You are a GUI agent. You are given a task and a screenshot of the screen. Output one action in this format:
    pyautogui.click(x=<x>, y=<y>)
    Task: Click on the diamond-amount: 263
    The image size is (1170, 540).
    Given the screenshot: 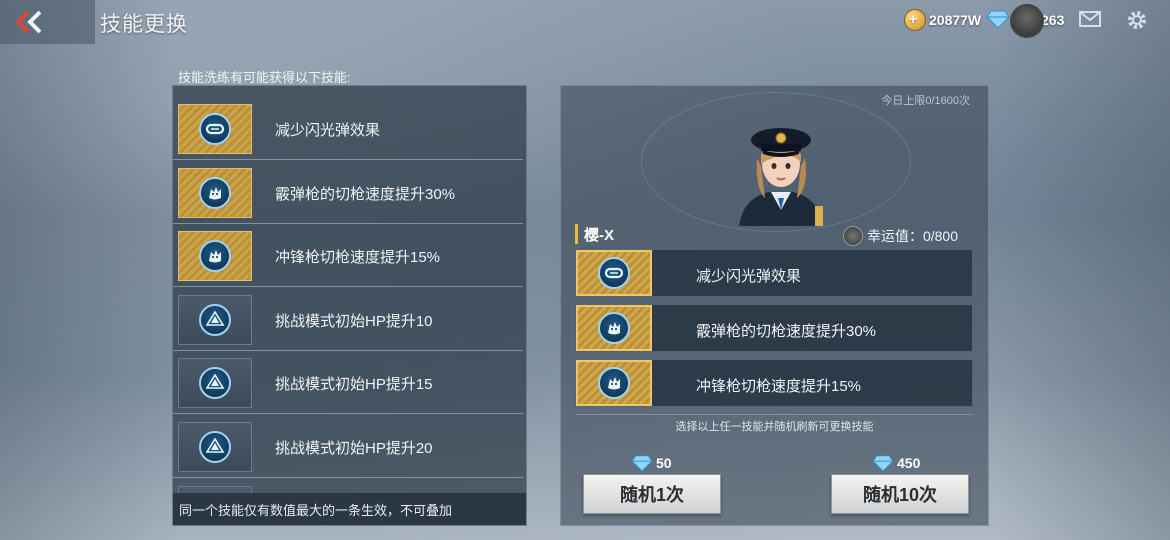 What is the action you would take?
    pyautogui.click(x=1053, y=20)
    